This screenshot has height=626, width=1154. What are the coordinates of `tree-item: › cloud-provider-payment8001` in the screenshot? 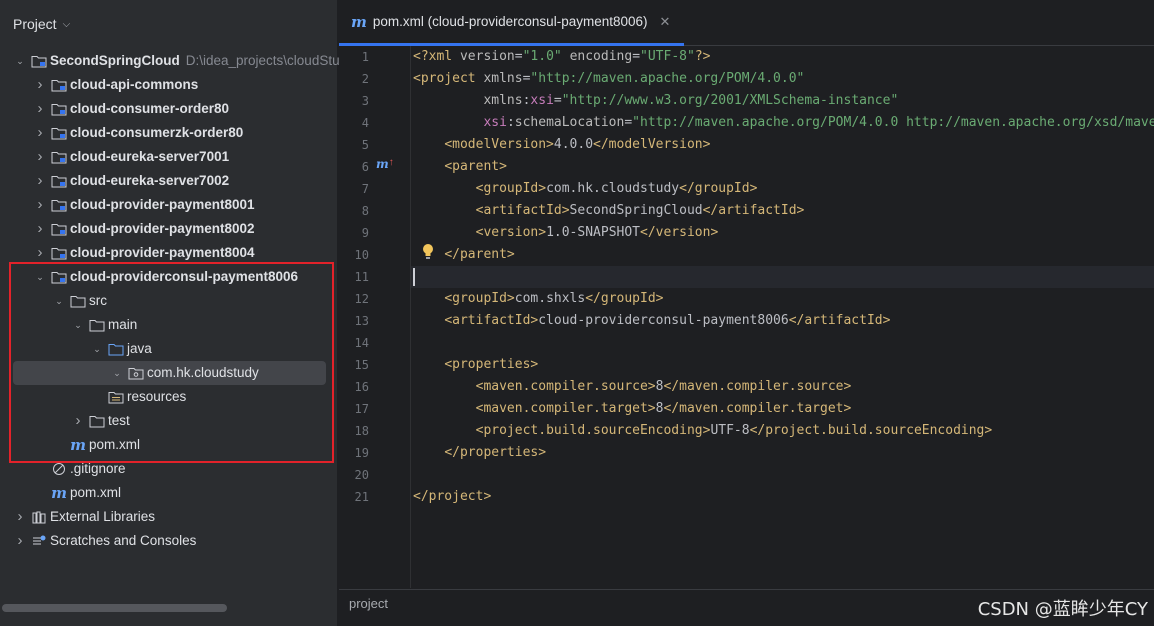 It's located at (144, 205).